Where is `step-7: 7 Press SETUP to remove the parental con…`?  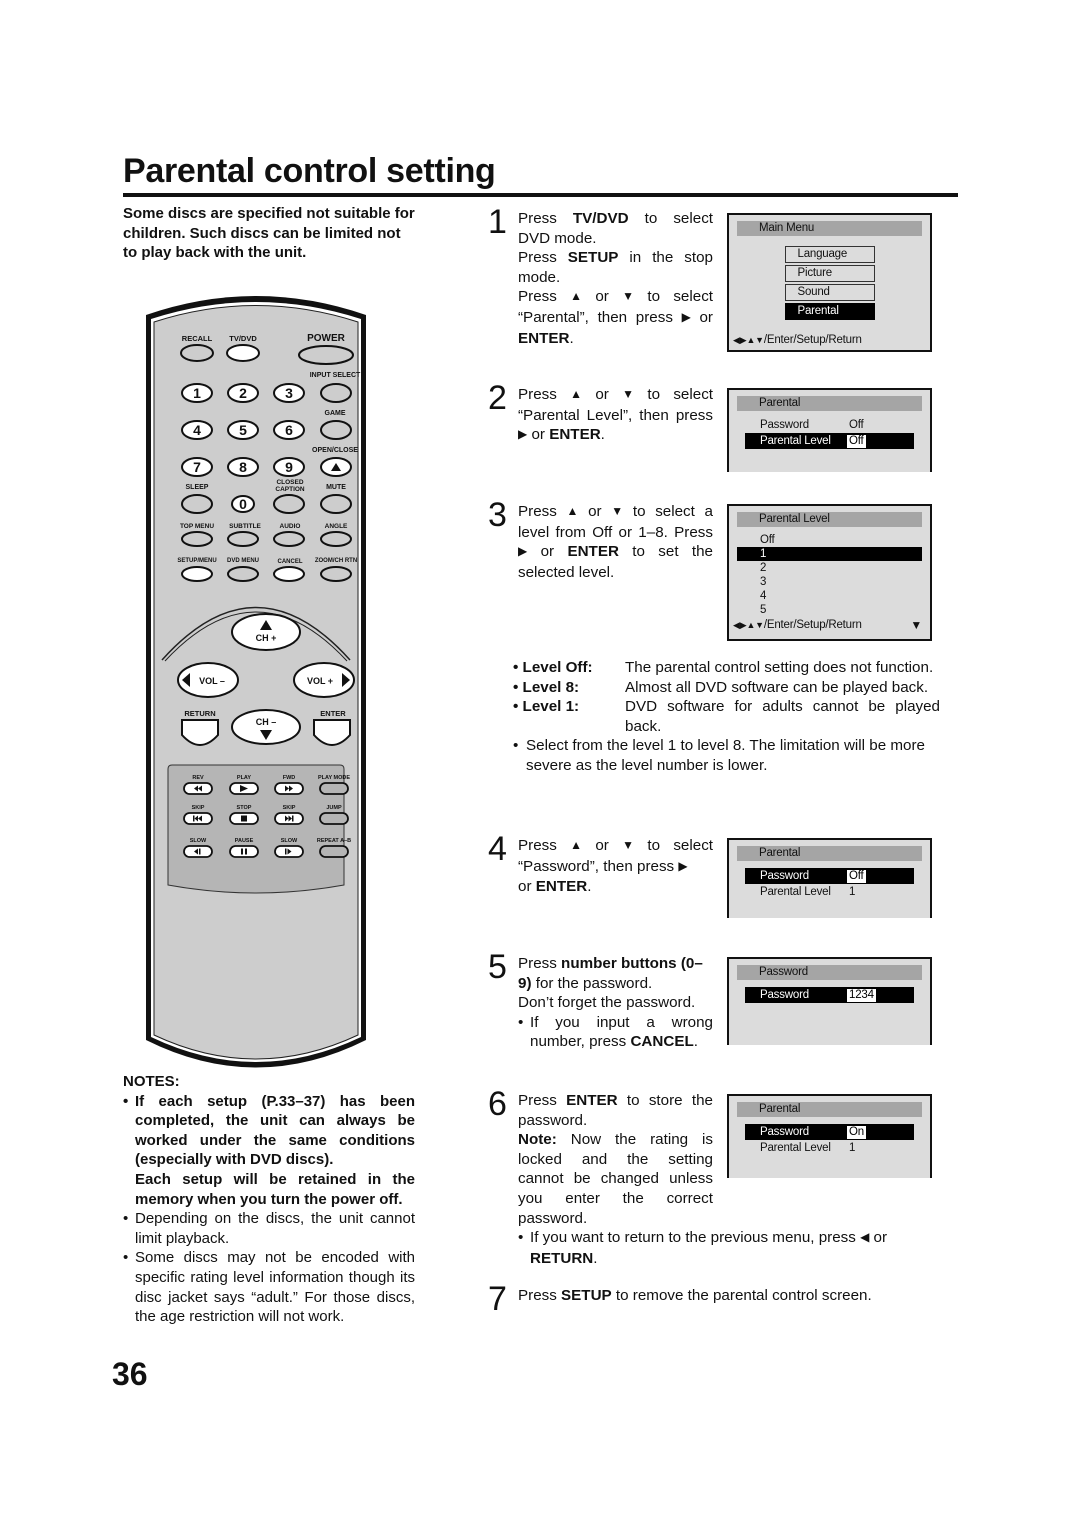
step-7: 7 Press SETUP to remove the parental con… is located at coordinates (703, 1299).